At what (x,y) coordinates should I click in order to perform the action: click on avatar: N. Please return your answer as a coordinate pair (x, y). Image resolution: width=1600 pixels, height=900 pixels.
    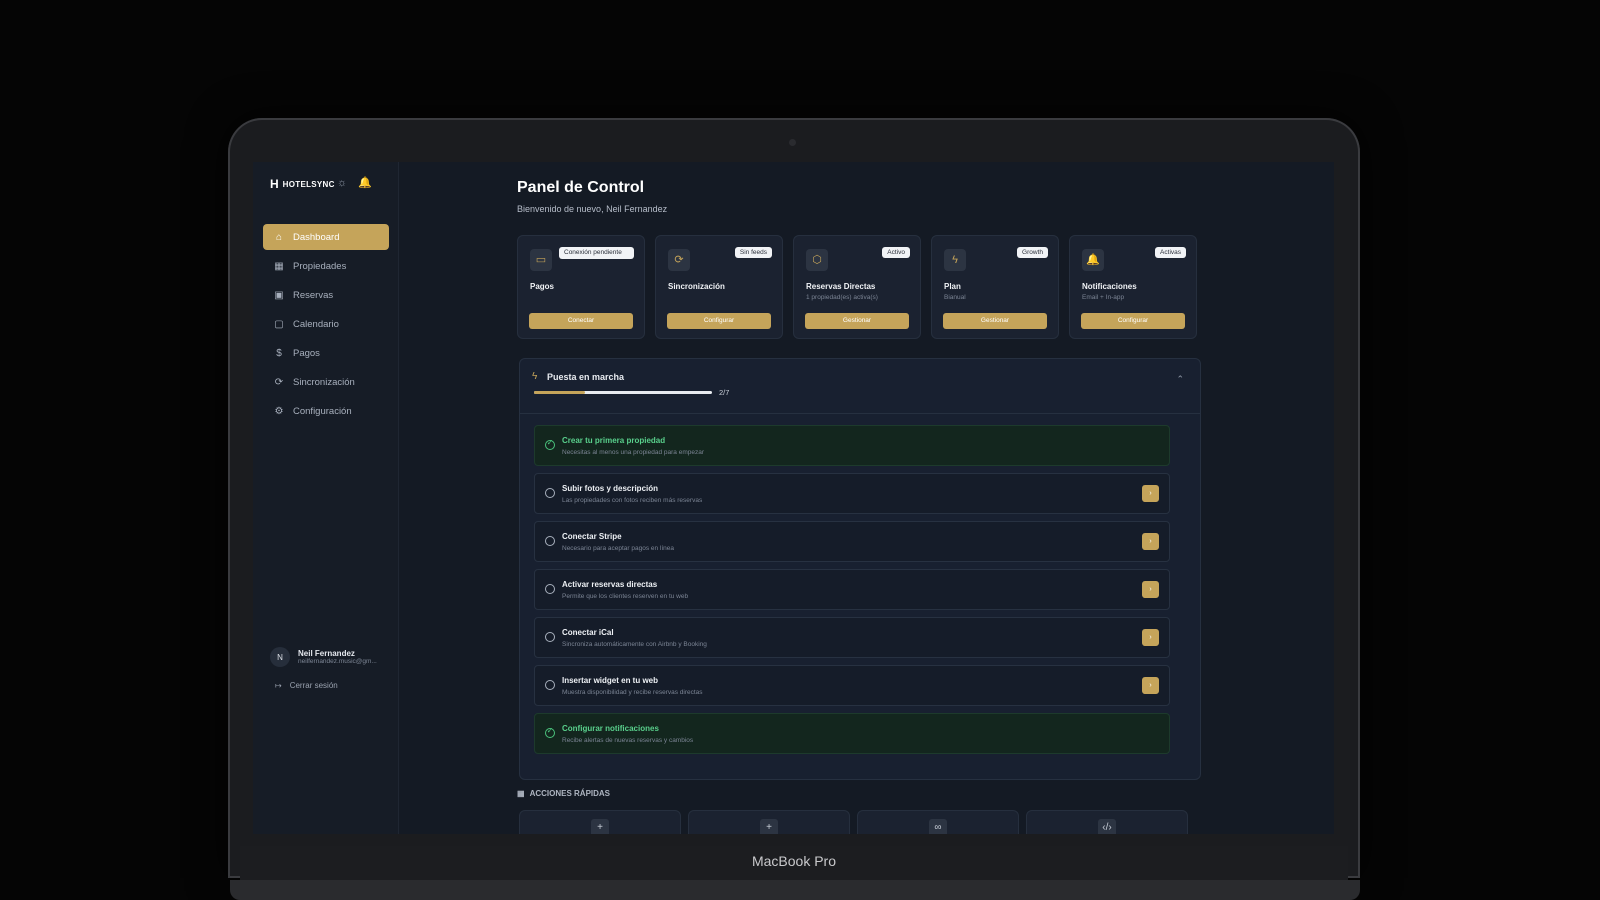
    Looking at the image, I should click on (280, 657).